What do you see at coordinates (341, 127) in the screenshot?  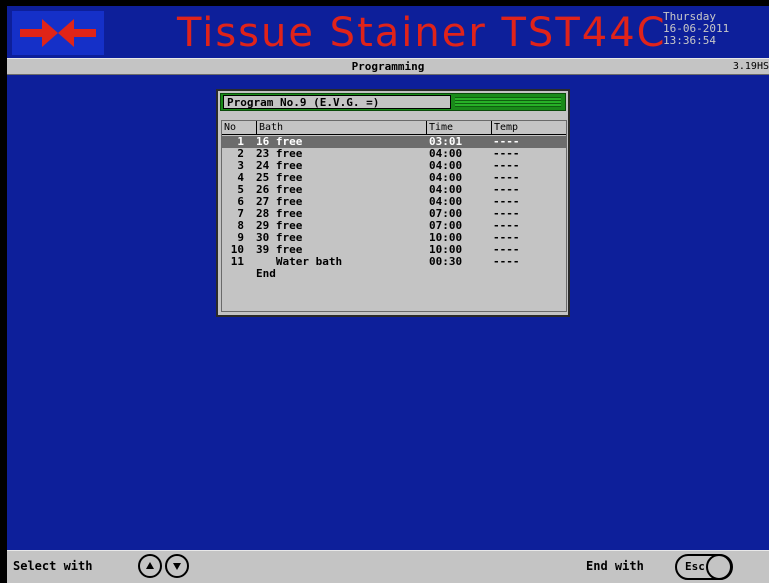 I see `column-bath: Bath` at bounding box center [341, 127].